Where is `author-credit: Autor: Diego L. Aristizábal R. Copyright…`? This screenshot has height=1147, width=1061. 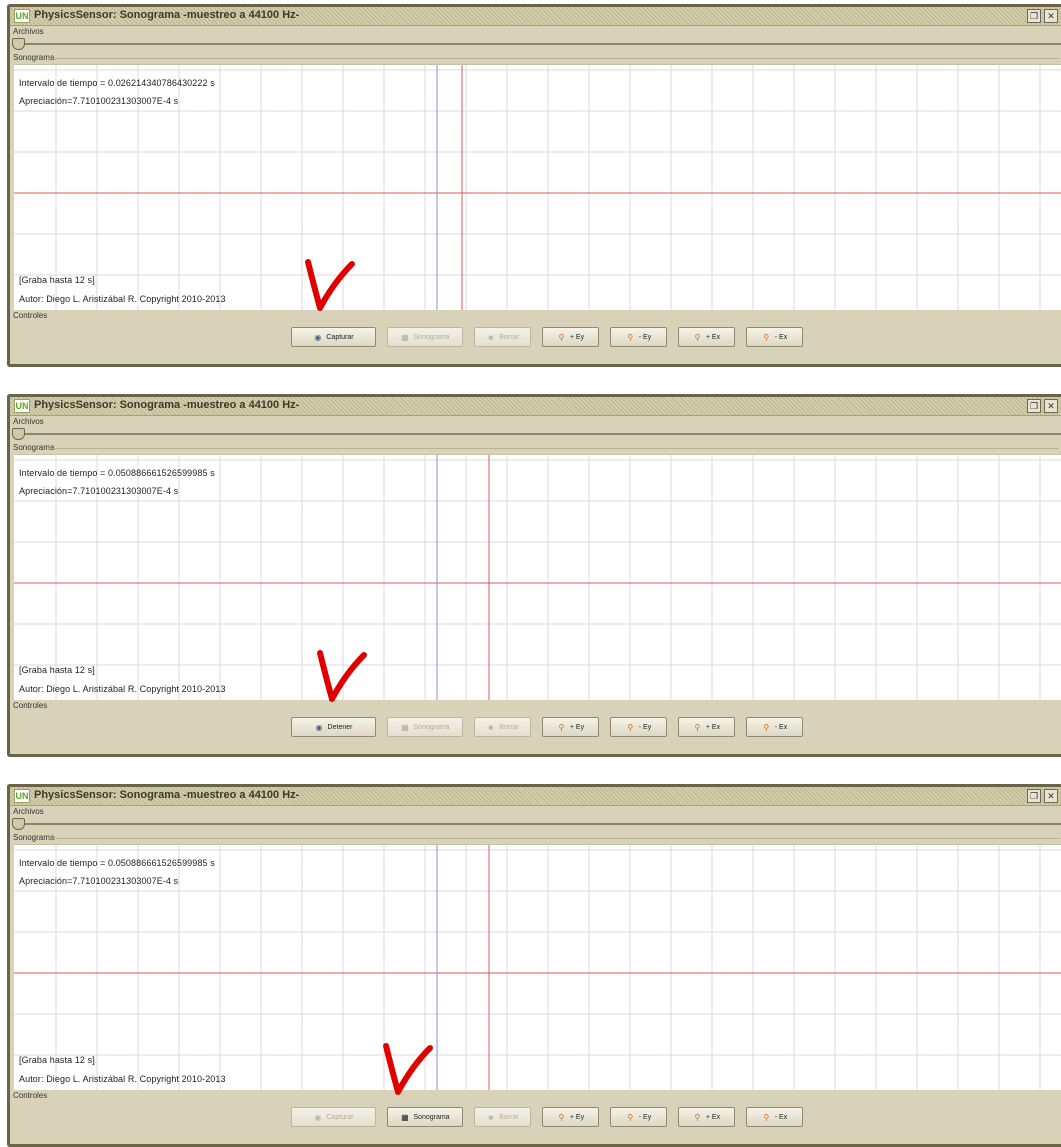
author-credit: Autor: Diego L. Aristizábal R. Copyright… is located at coordinates (122, 1079).